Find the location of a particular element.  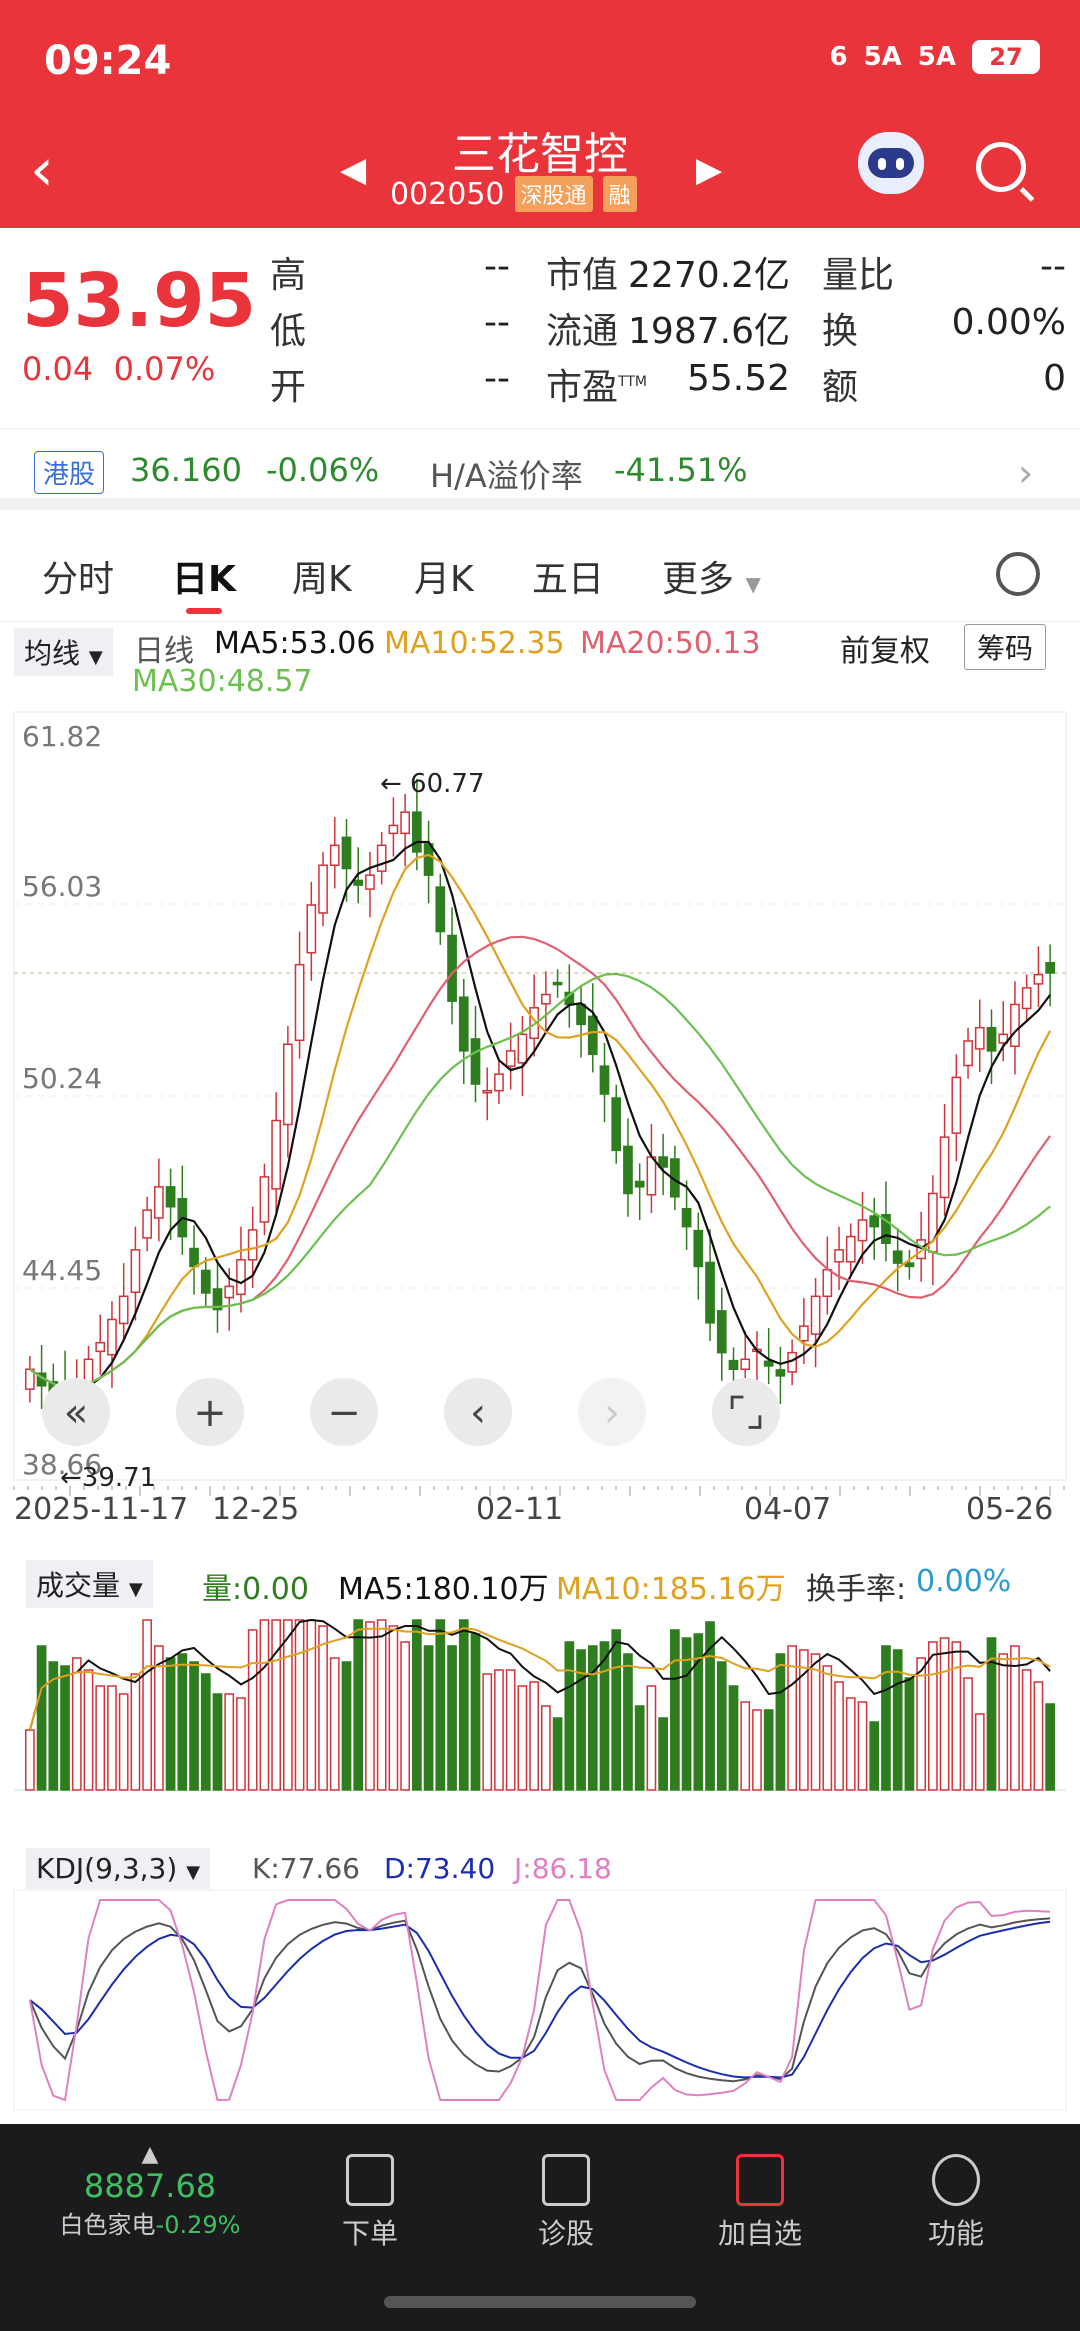

battery-icon: 27 is located at coordinates (1006, 57).